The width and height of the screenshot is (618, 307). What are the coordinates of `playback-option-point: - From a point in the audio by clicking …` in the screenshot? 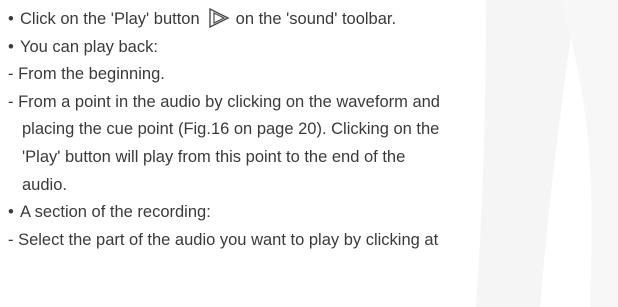 It's located at (224, 101).